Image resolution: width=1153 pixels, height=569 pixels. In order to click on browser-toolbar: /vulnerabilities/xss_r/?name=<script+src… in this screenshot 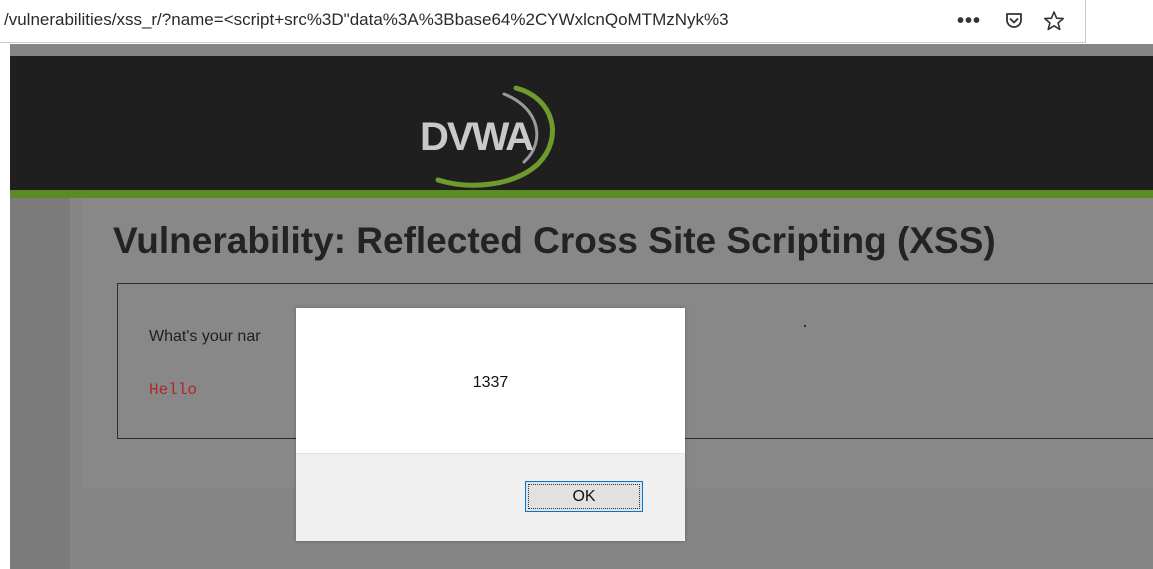, I will do `click(576, 22)`.